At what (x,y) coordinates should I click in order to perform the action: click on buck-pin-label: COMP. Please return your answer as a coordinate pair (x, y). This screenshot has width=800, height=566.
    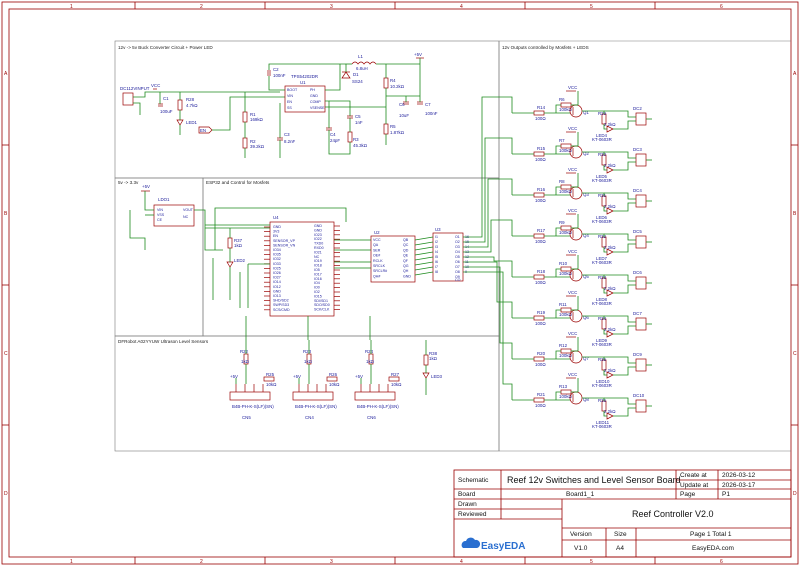
    Looking at the image, I should click on (315, 102).